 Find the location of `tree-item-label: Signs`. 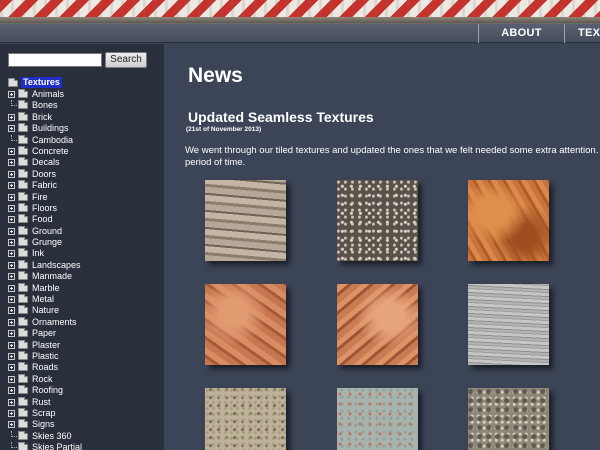

tree-item-label: Signs is located at coordinates (43, 424).